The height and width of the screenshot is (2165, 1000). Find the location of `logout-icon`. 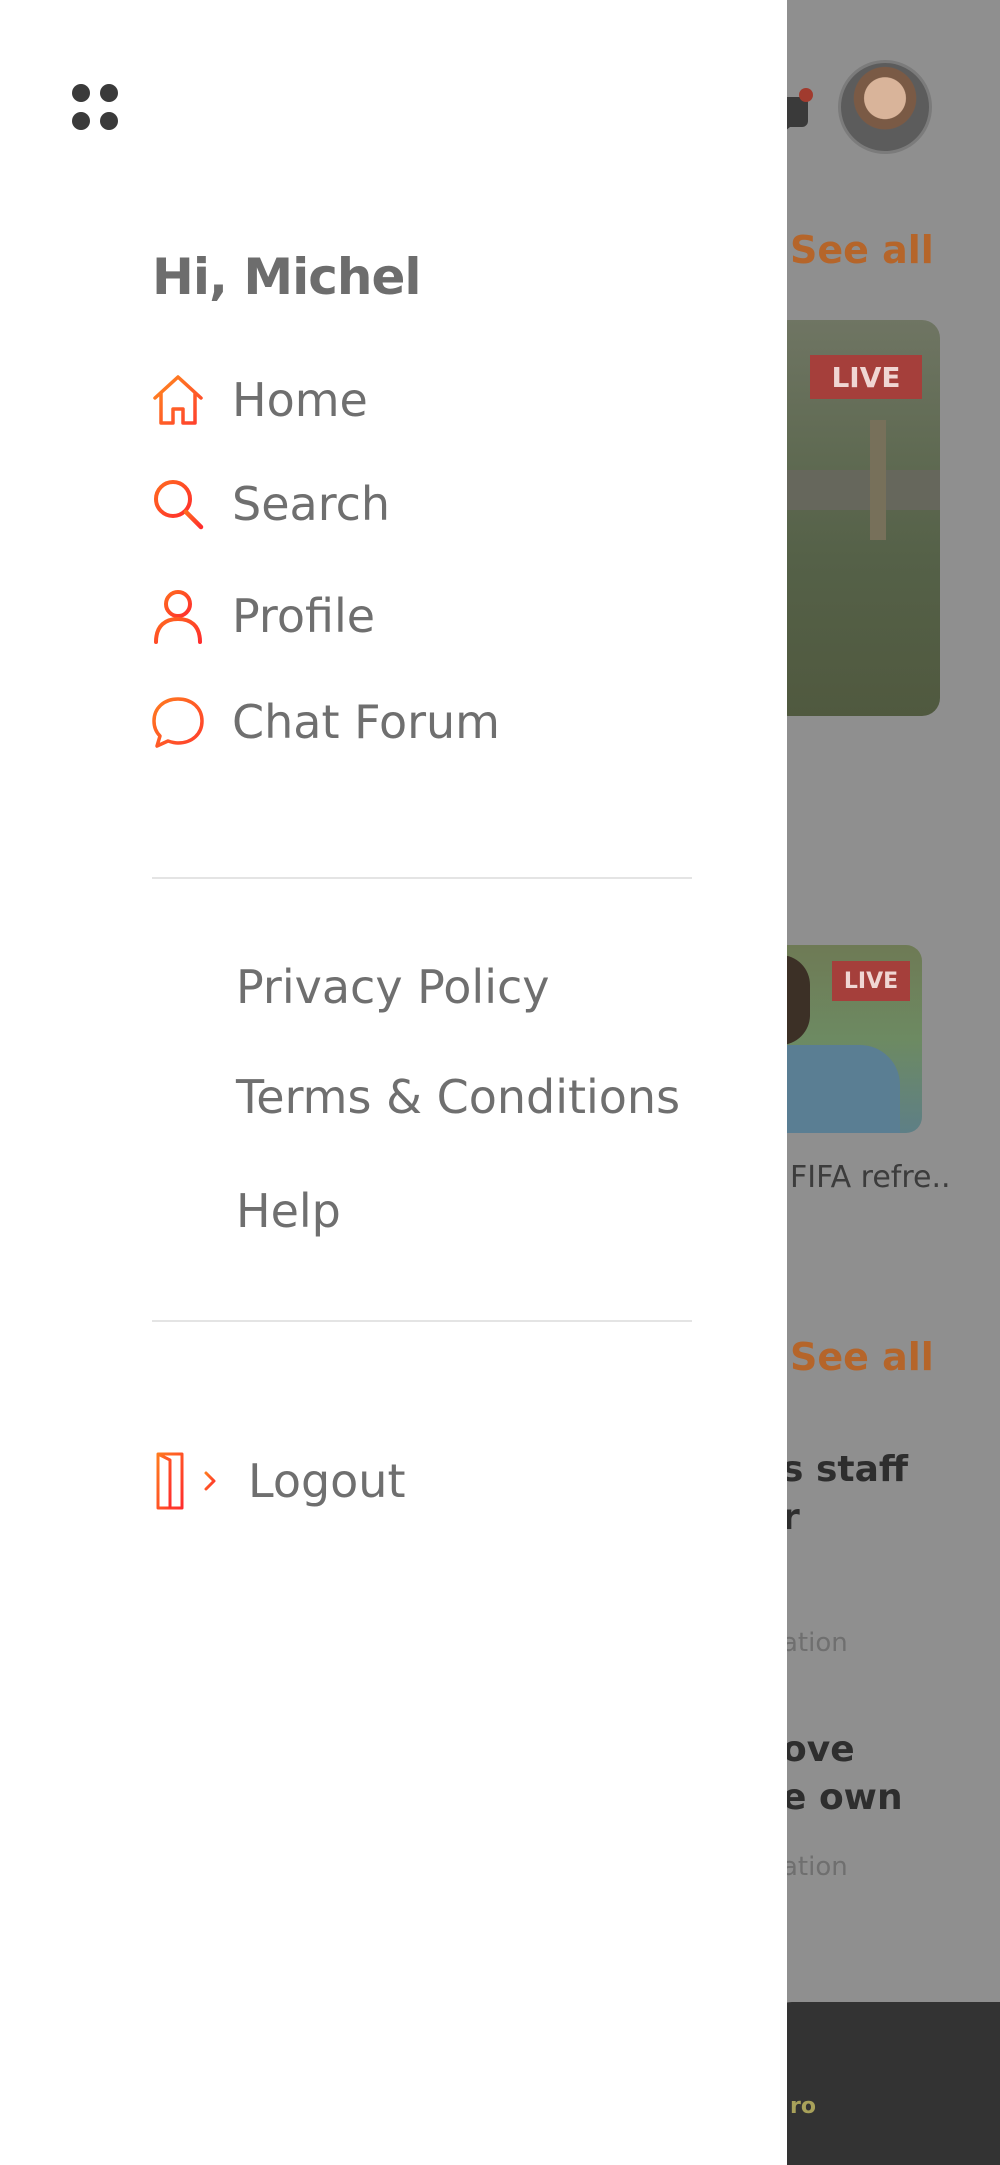

logout-icon is located at coordinates (185, 1481).